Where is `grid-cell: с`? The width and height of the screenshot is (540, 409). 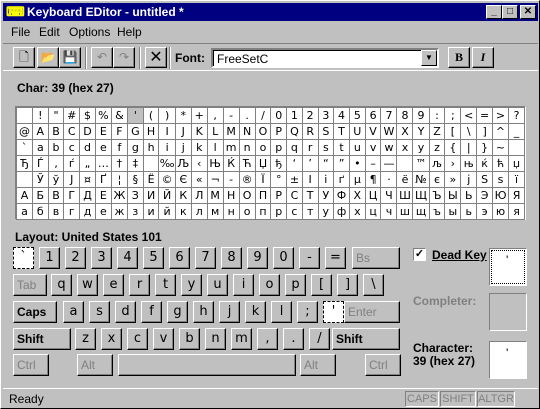
grid-cell: с is located at coordinates (294, 211).